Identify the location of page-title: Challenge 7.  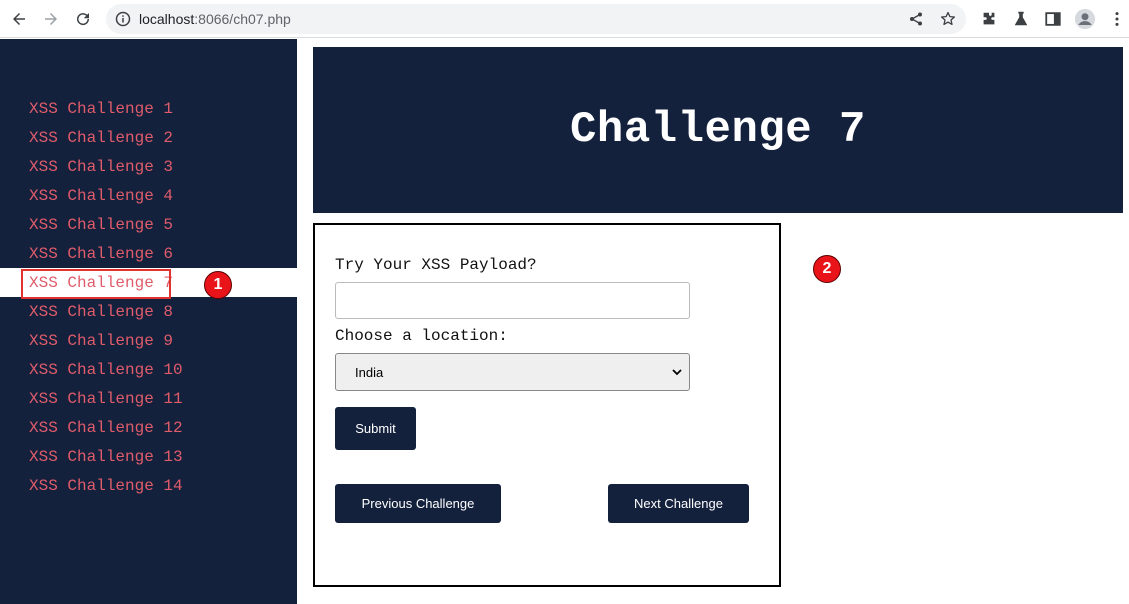
(718, 130).